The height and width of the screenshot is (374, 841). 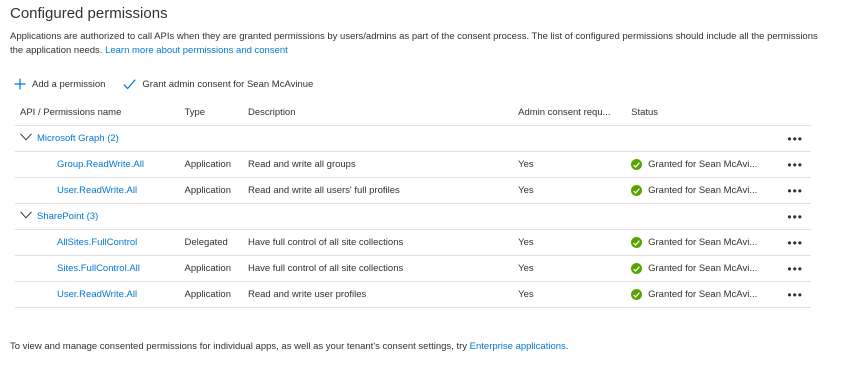 What do you see at coordinates (413, 138) in the screenshot?
I see `group-row-microsoft-graph: Microsoft Graph (2) •••` at bounding box center [413, 138].